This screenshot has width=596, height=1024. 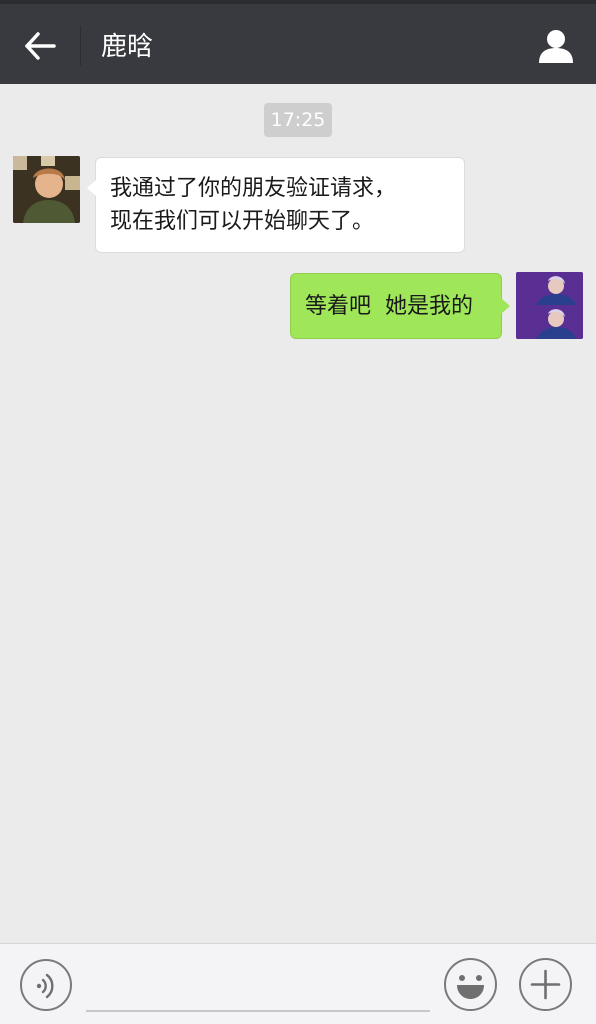 What do you see at coordinates (253, 188) in the screenshot?
I see `message-text-line: 我通过了你的朋友验证请求，` at bounding box center [253, 188].